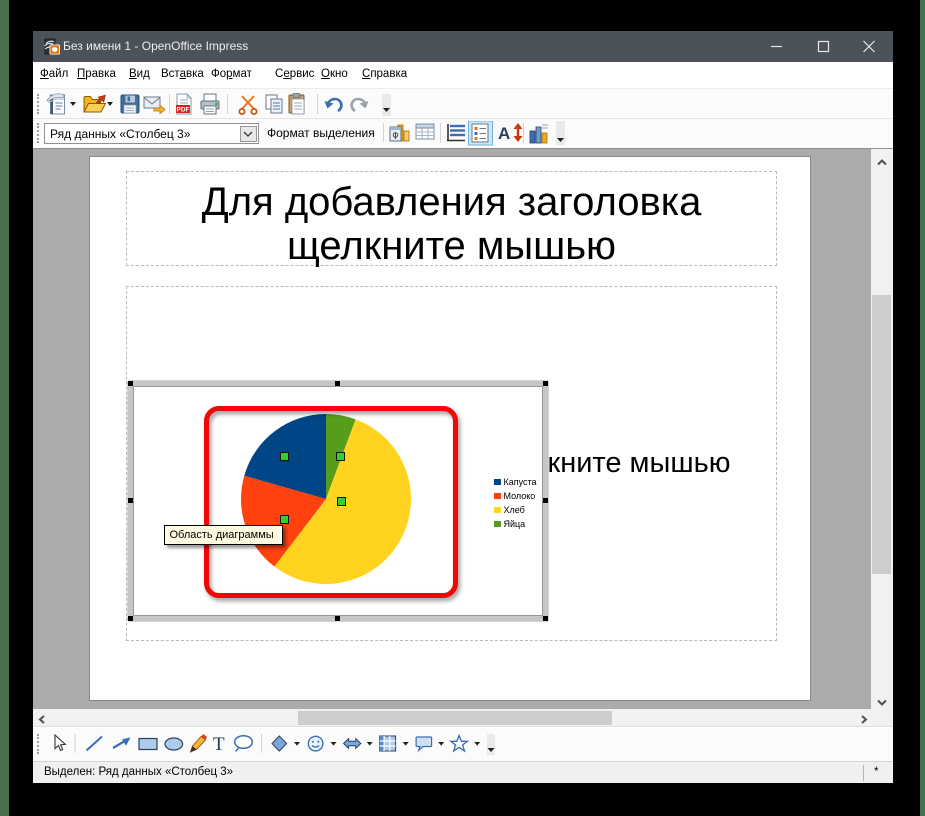 The image size is (925, 816). Describe the element at coordinates (504, 133) in the screenshot. I see `svg-text: A` at that location.